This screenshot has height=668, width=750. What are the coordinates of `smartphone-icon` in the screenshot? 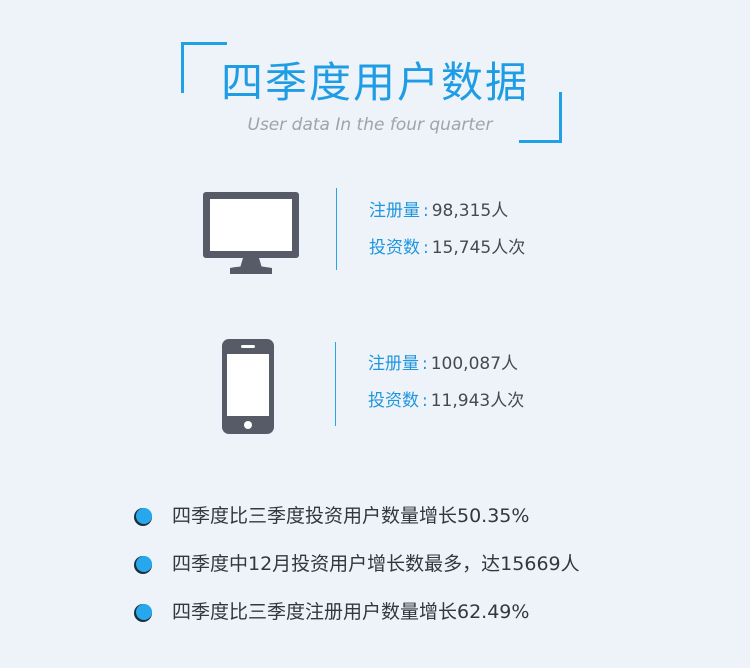 It's located at (248, 386).